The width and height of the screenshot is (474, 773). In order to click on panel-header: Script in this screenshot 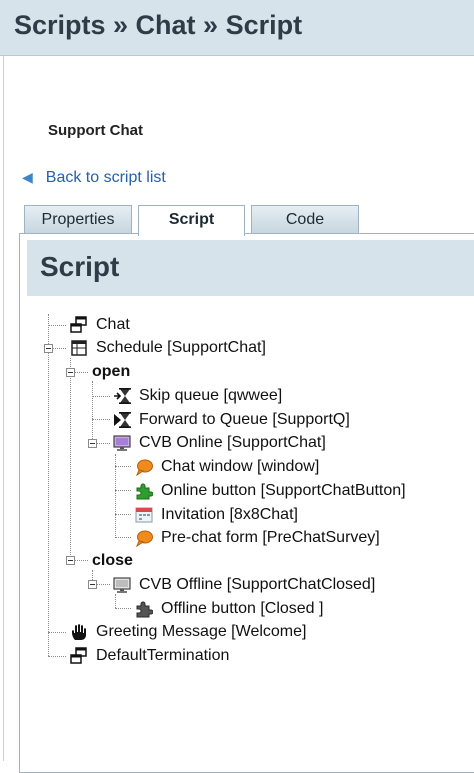, I will do `click(250, 268)`.